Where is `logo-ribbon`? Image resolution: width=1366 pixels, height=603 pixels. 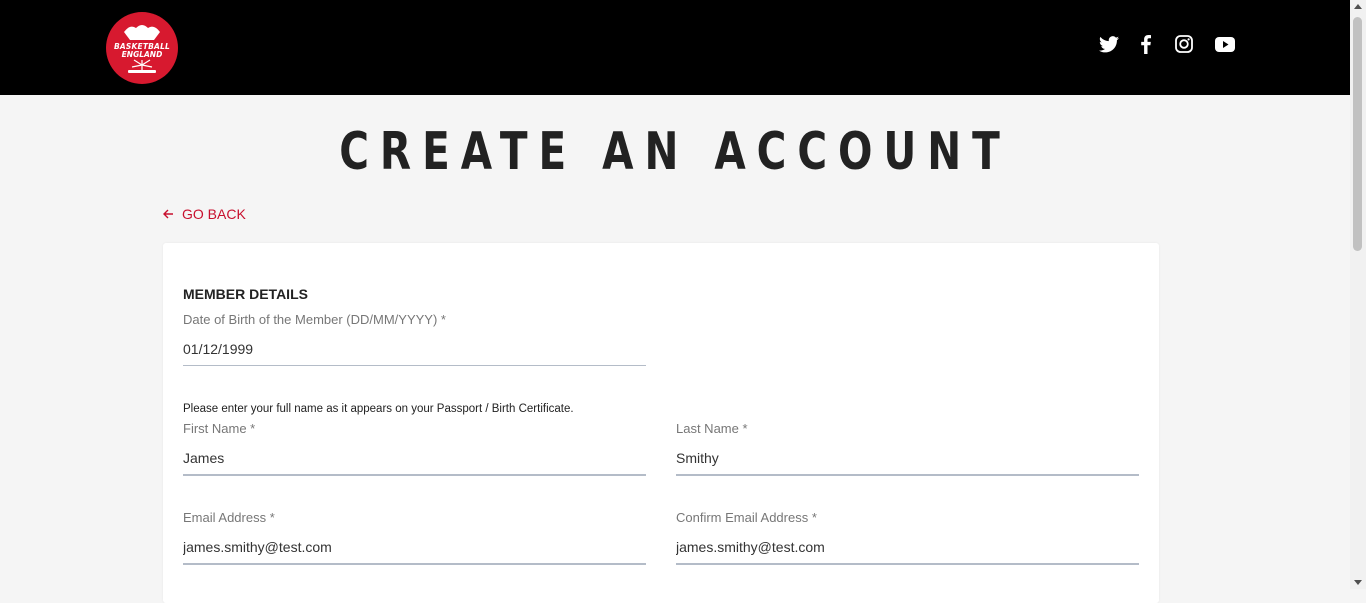
logo-ribbon is located at coordinates (142, 71).